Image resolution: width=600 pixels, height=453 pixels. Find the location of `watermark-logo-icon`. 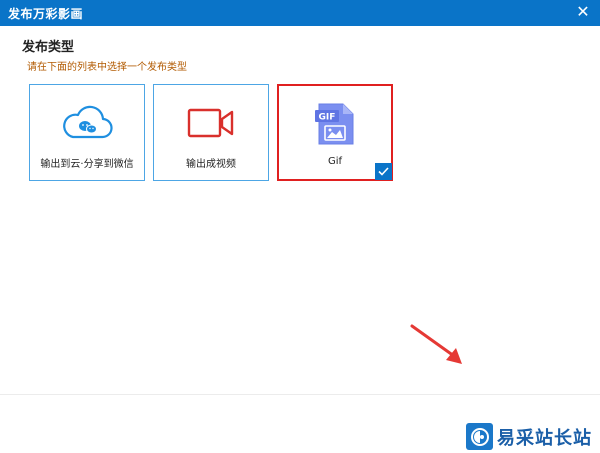

watermark-logo-icon is located at coordinates (479, 436).